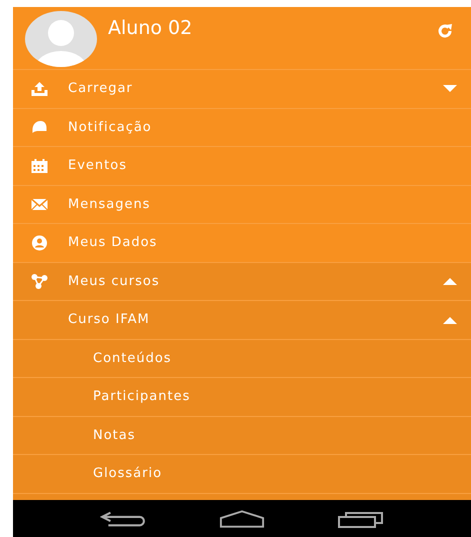 This screenshot has width=471, height=537. Describe the element at coordinates (262, 127) in the screenshot. I see `menu-item: Notificação` at that location.